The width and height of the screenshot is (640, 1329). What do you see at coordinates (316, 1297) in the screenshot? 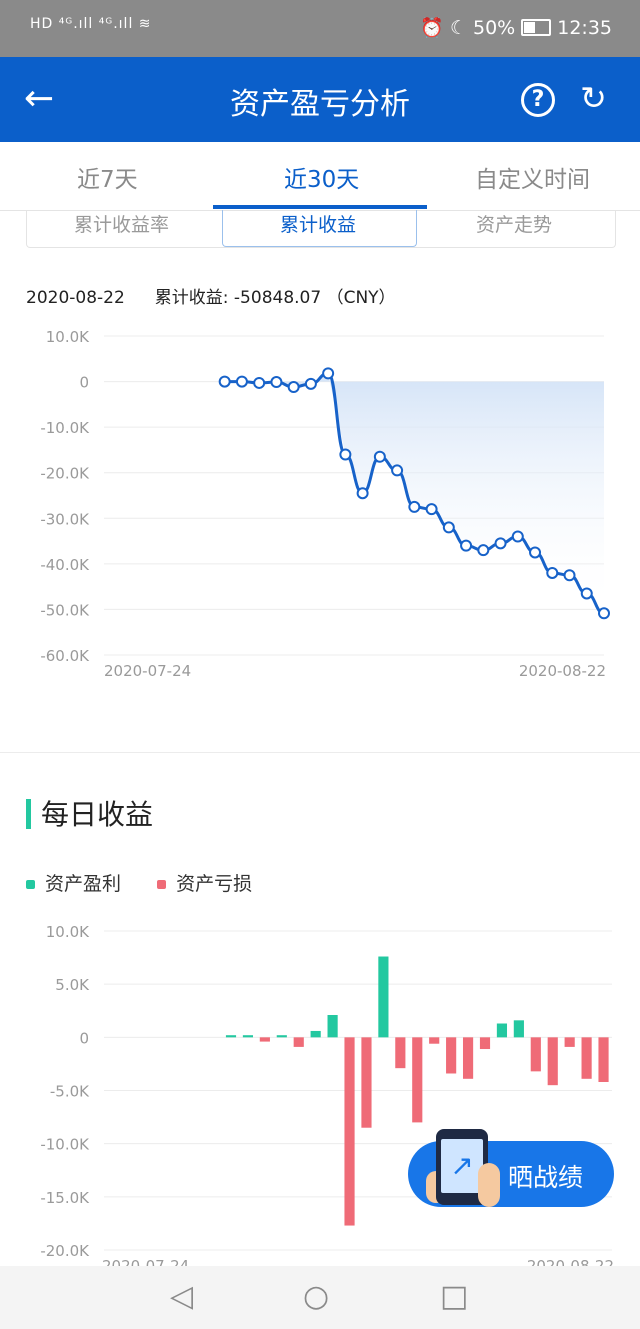
I see `nav-home-icon: ○` at bounding box center [316, 1297].